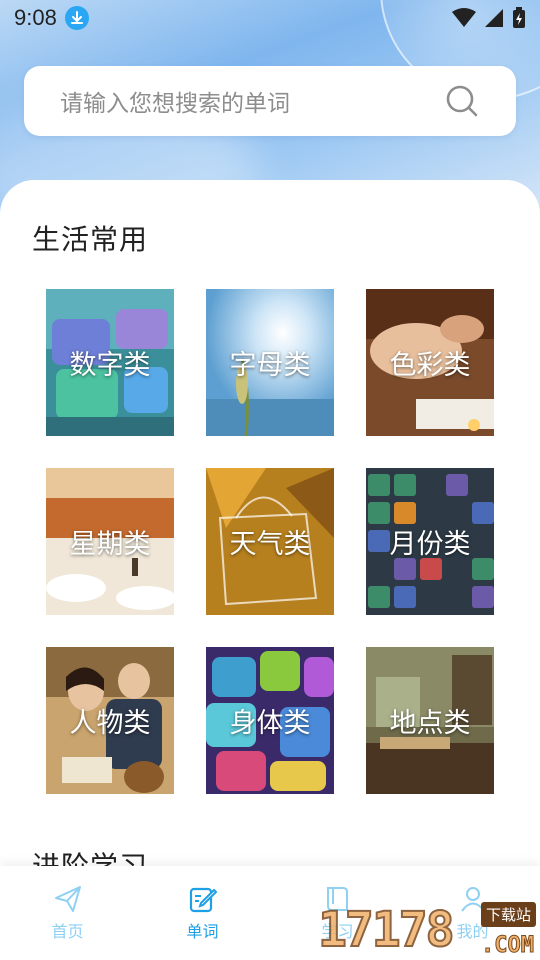 This screenshot has width=540, height=960. Describe the element at coordinates (270, 18) in the screenshot. I see `status-bar: 9:08` at that location.